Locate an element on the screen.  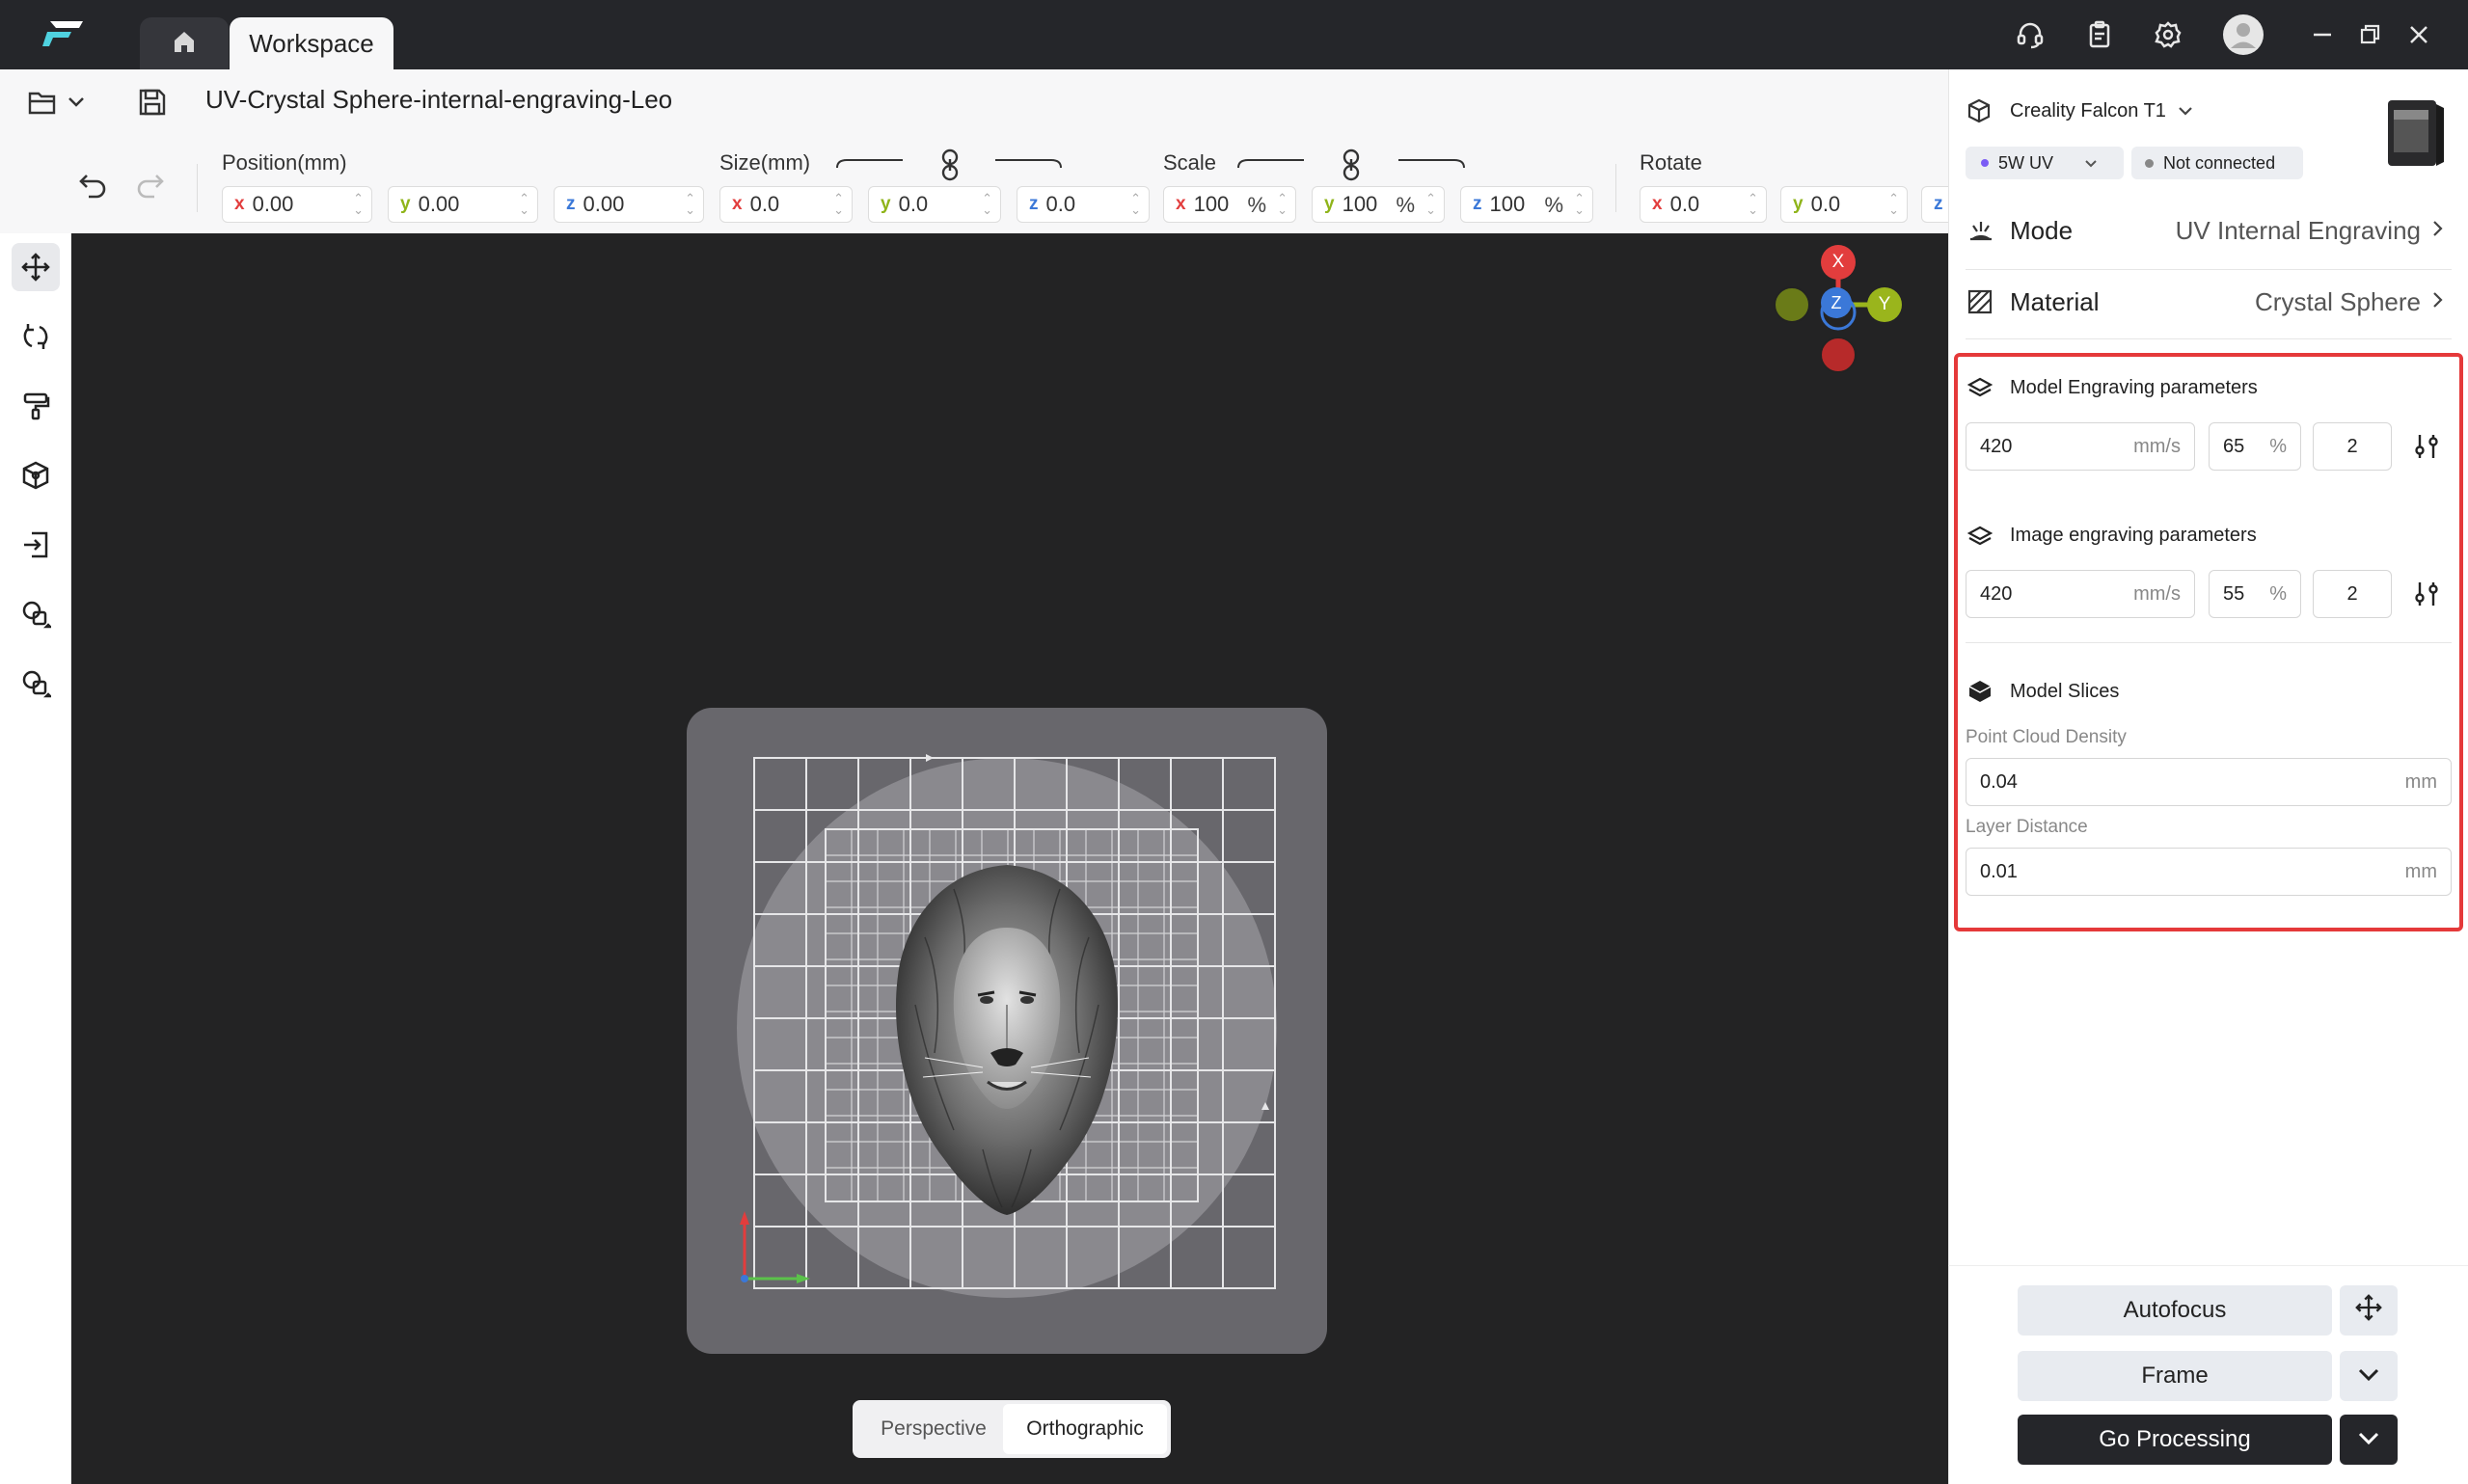
size-z-input: z 0.0 ⌃ ⌄ is located at coordinates (1083, 204).